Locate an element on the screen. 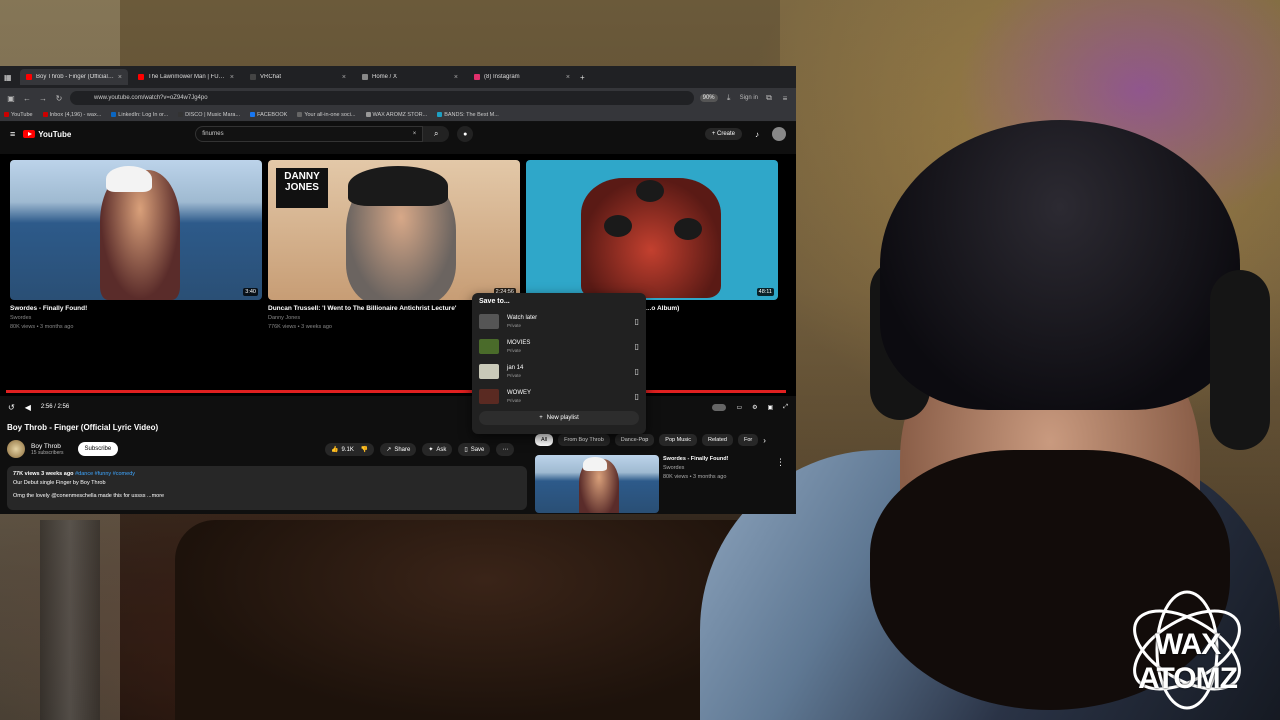 Image resolution: width=1280 pixels, height=720 pixels. back-icon: ← is located at coordinates (27, 98).